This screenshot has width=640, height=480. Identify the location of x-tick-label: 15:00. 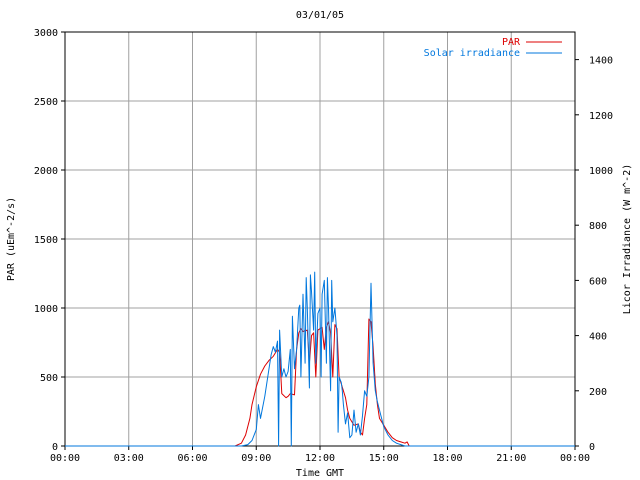
(384, 458).